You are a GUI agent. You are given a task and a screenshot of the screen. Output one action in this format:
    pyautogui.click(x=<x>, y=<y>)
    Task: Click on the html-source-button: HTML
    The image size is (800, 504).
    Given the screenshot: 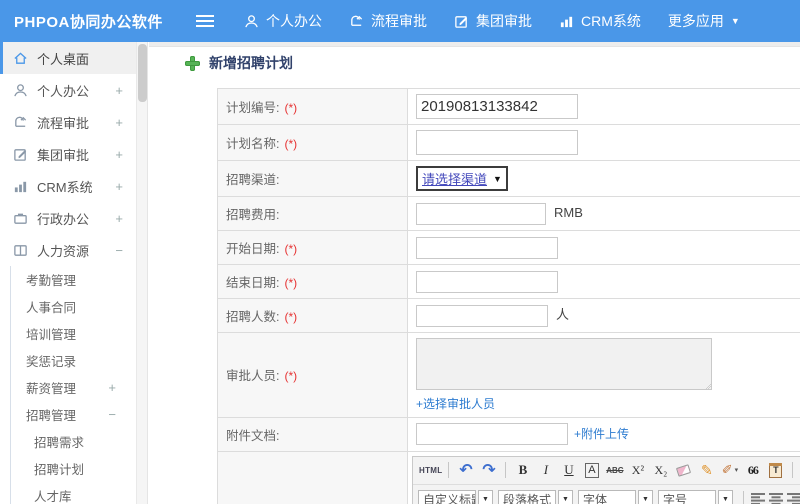 What is the action you would take?
    pyautogui.click(x=430, y=470)
    